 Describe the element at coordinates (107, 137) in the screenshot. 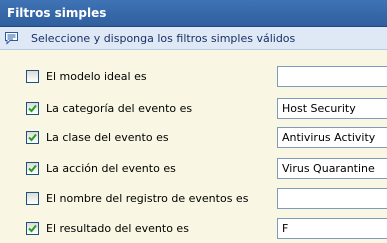

I see `filter-label: La clase del evento es` at that location.